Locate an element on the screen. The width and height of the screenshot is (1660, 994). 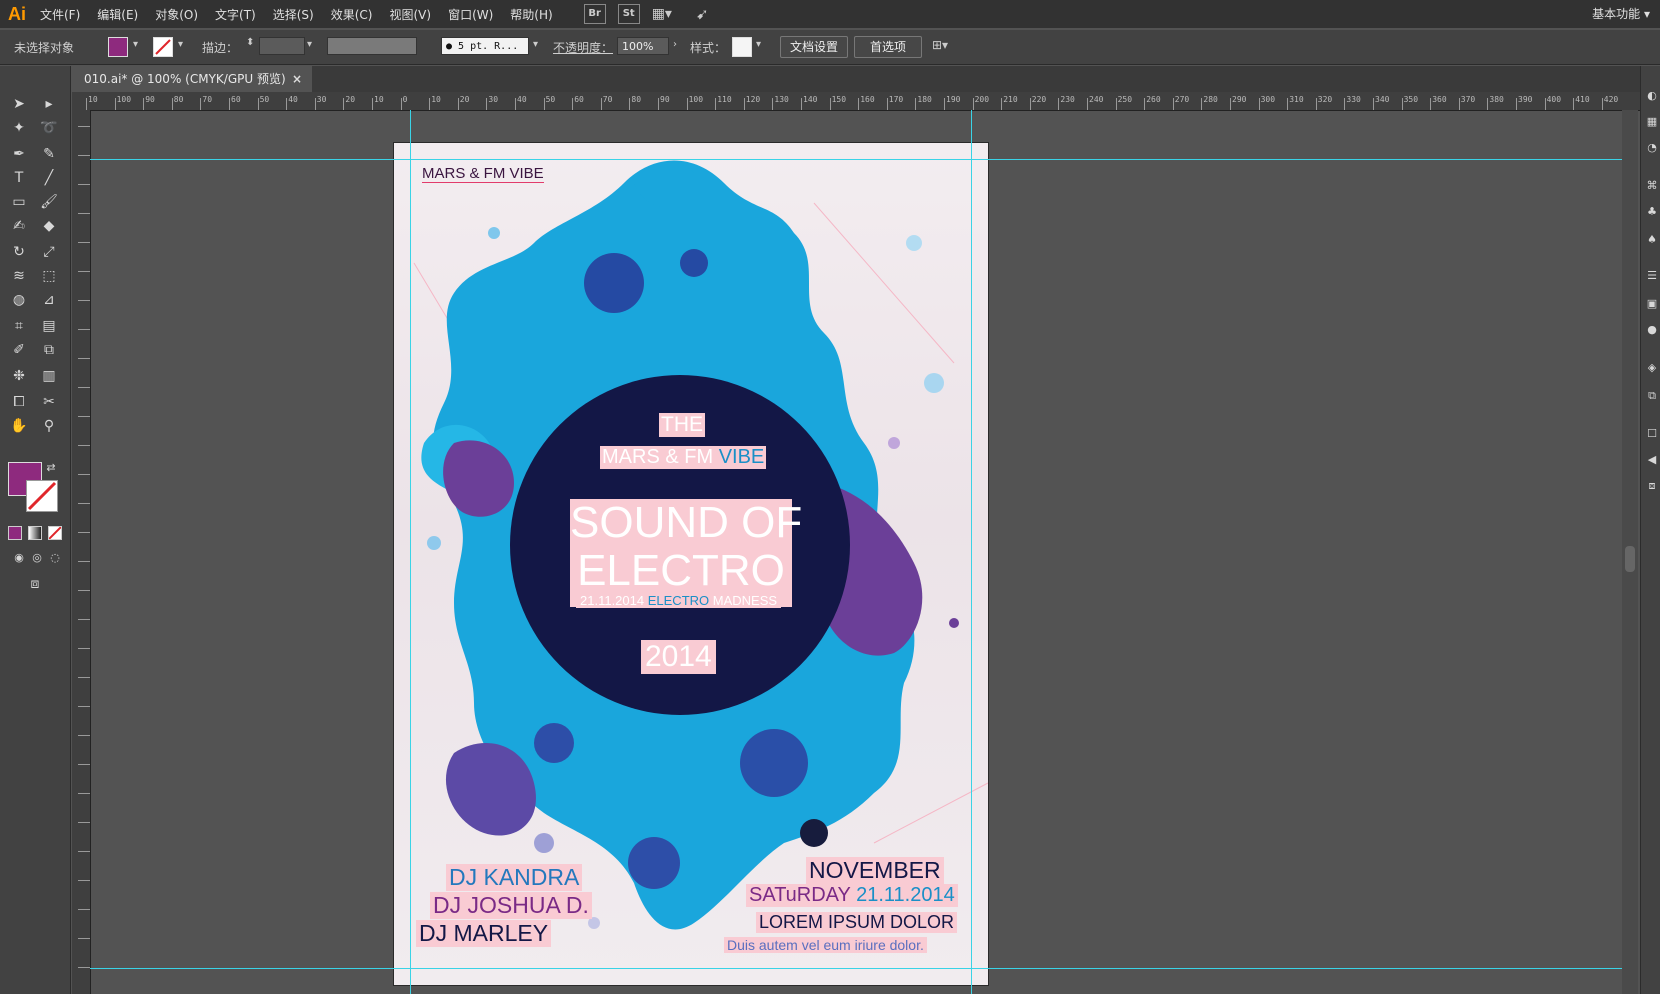
bridge-icon: Br is located at coordinates (594, 14).